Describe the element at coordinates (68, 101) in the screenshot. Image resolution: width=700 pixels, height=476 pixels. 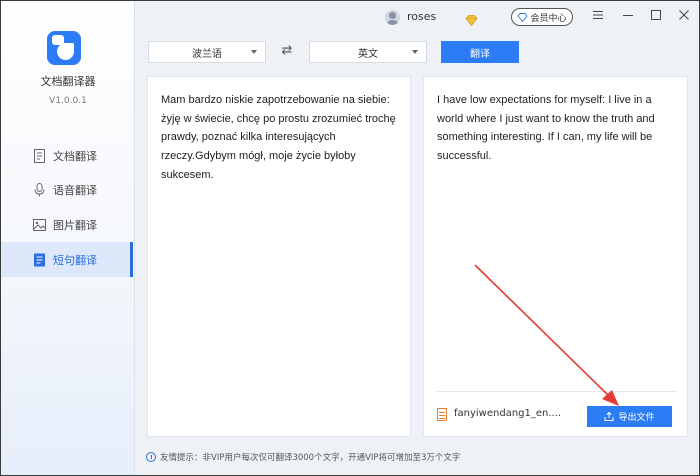
I see `app-version: V1.0.0.1` at that location.